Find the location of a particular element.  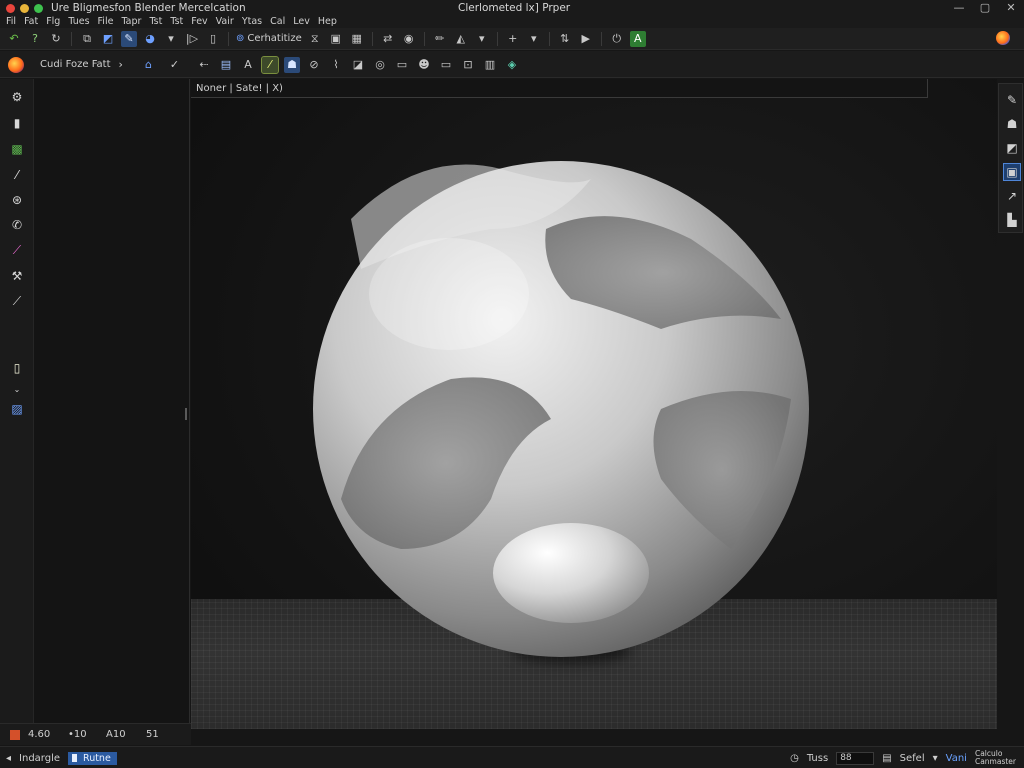

save-icon: ▤ is located at coordinates (226, 65).